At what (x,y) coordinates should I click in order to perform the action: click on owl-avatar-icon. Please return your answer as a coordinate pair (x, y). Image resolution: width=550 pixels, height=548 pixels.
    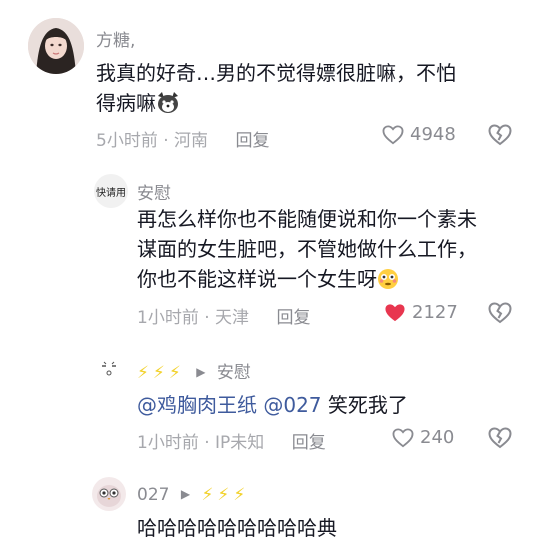
    Looking at the image, I should click on (109, 496).